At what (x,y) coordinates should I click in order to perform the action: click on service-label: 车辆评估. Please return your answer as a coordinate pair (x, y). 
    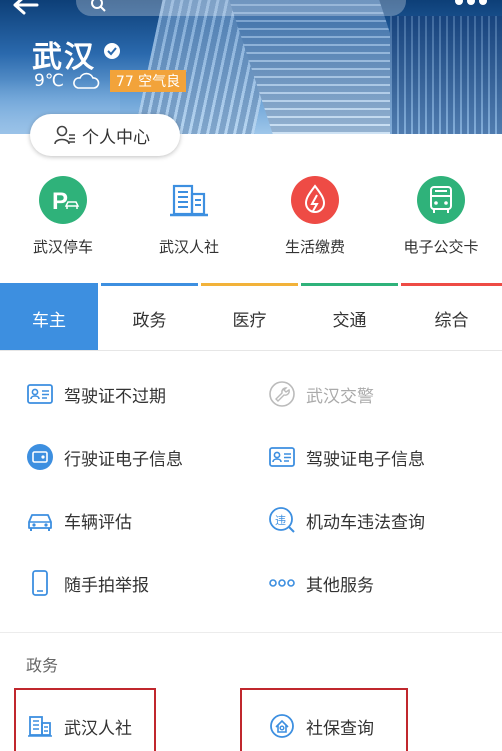
    Looking at the image, I should click on (98, 522).